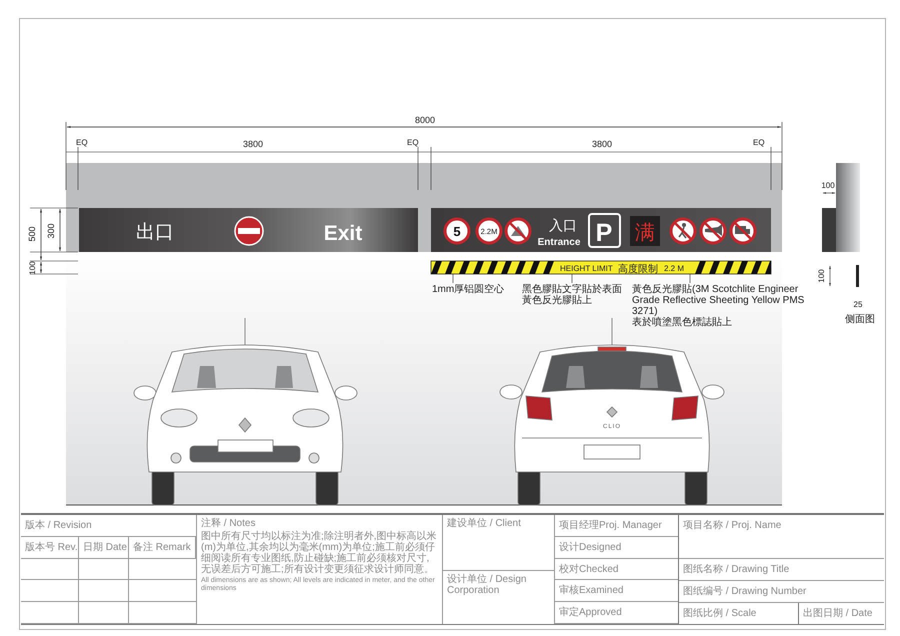 This screenshot has height=636, width=900. I want to click on no-horn-icon, so click(713, 231).